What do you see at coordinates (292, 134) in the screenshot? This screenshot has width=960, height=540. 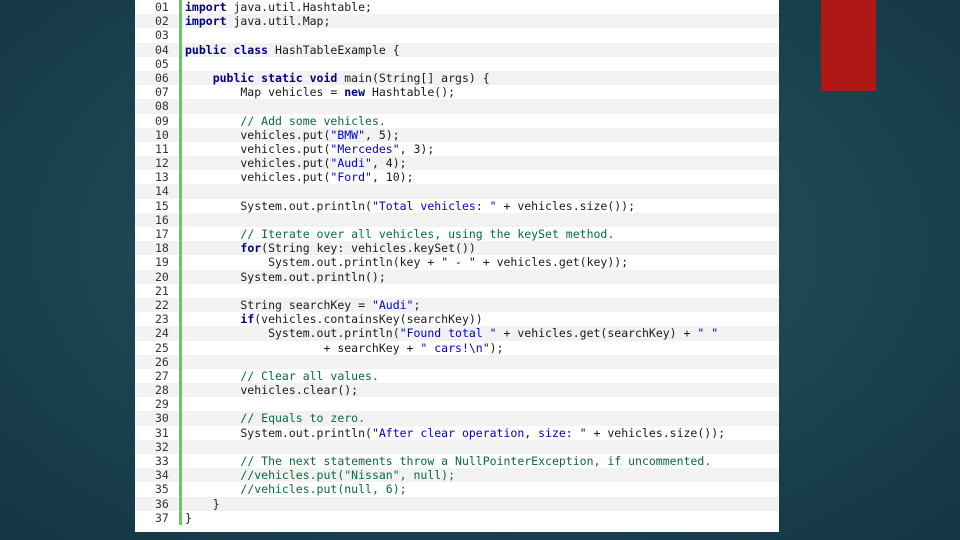 I see `code-text: vehicles.put("BMW", 5);` at bounding box center [292, 134].